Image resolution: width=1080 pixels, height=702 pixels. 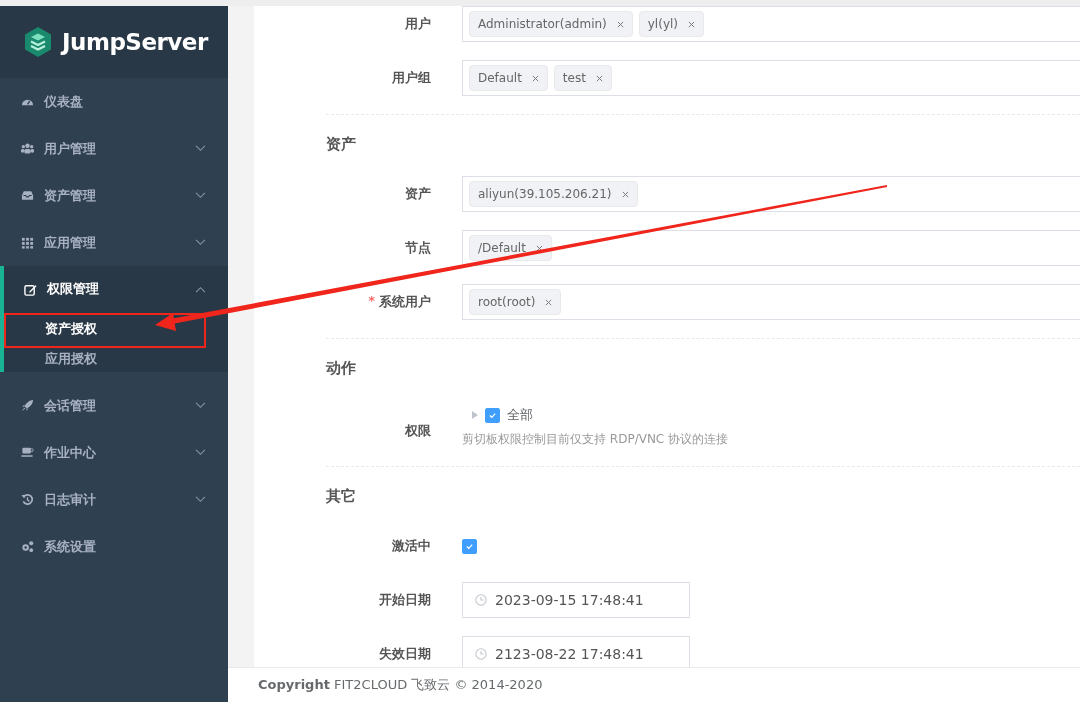 What do you see at coordinates (116, 148) in the screenshot?
I see `nav-item: 用户管理` at bounding box center [116, 148].